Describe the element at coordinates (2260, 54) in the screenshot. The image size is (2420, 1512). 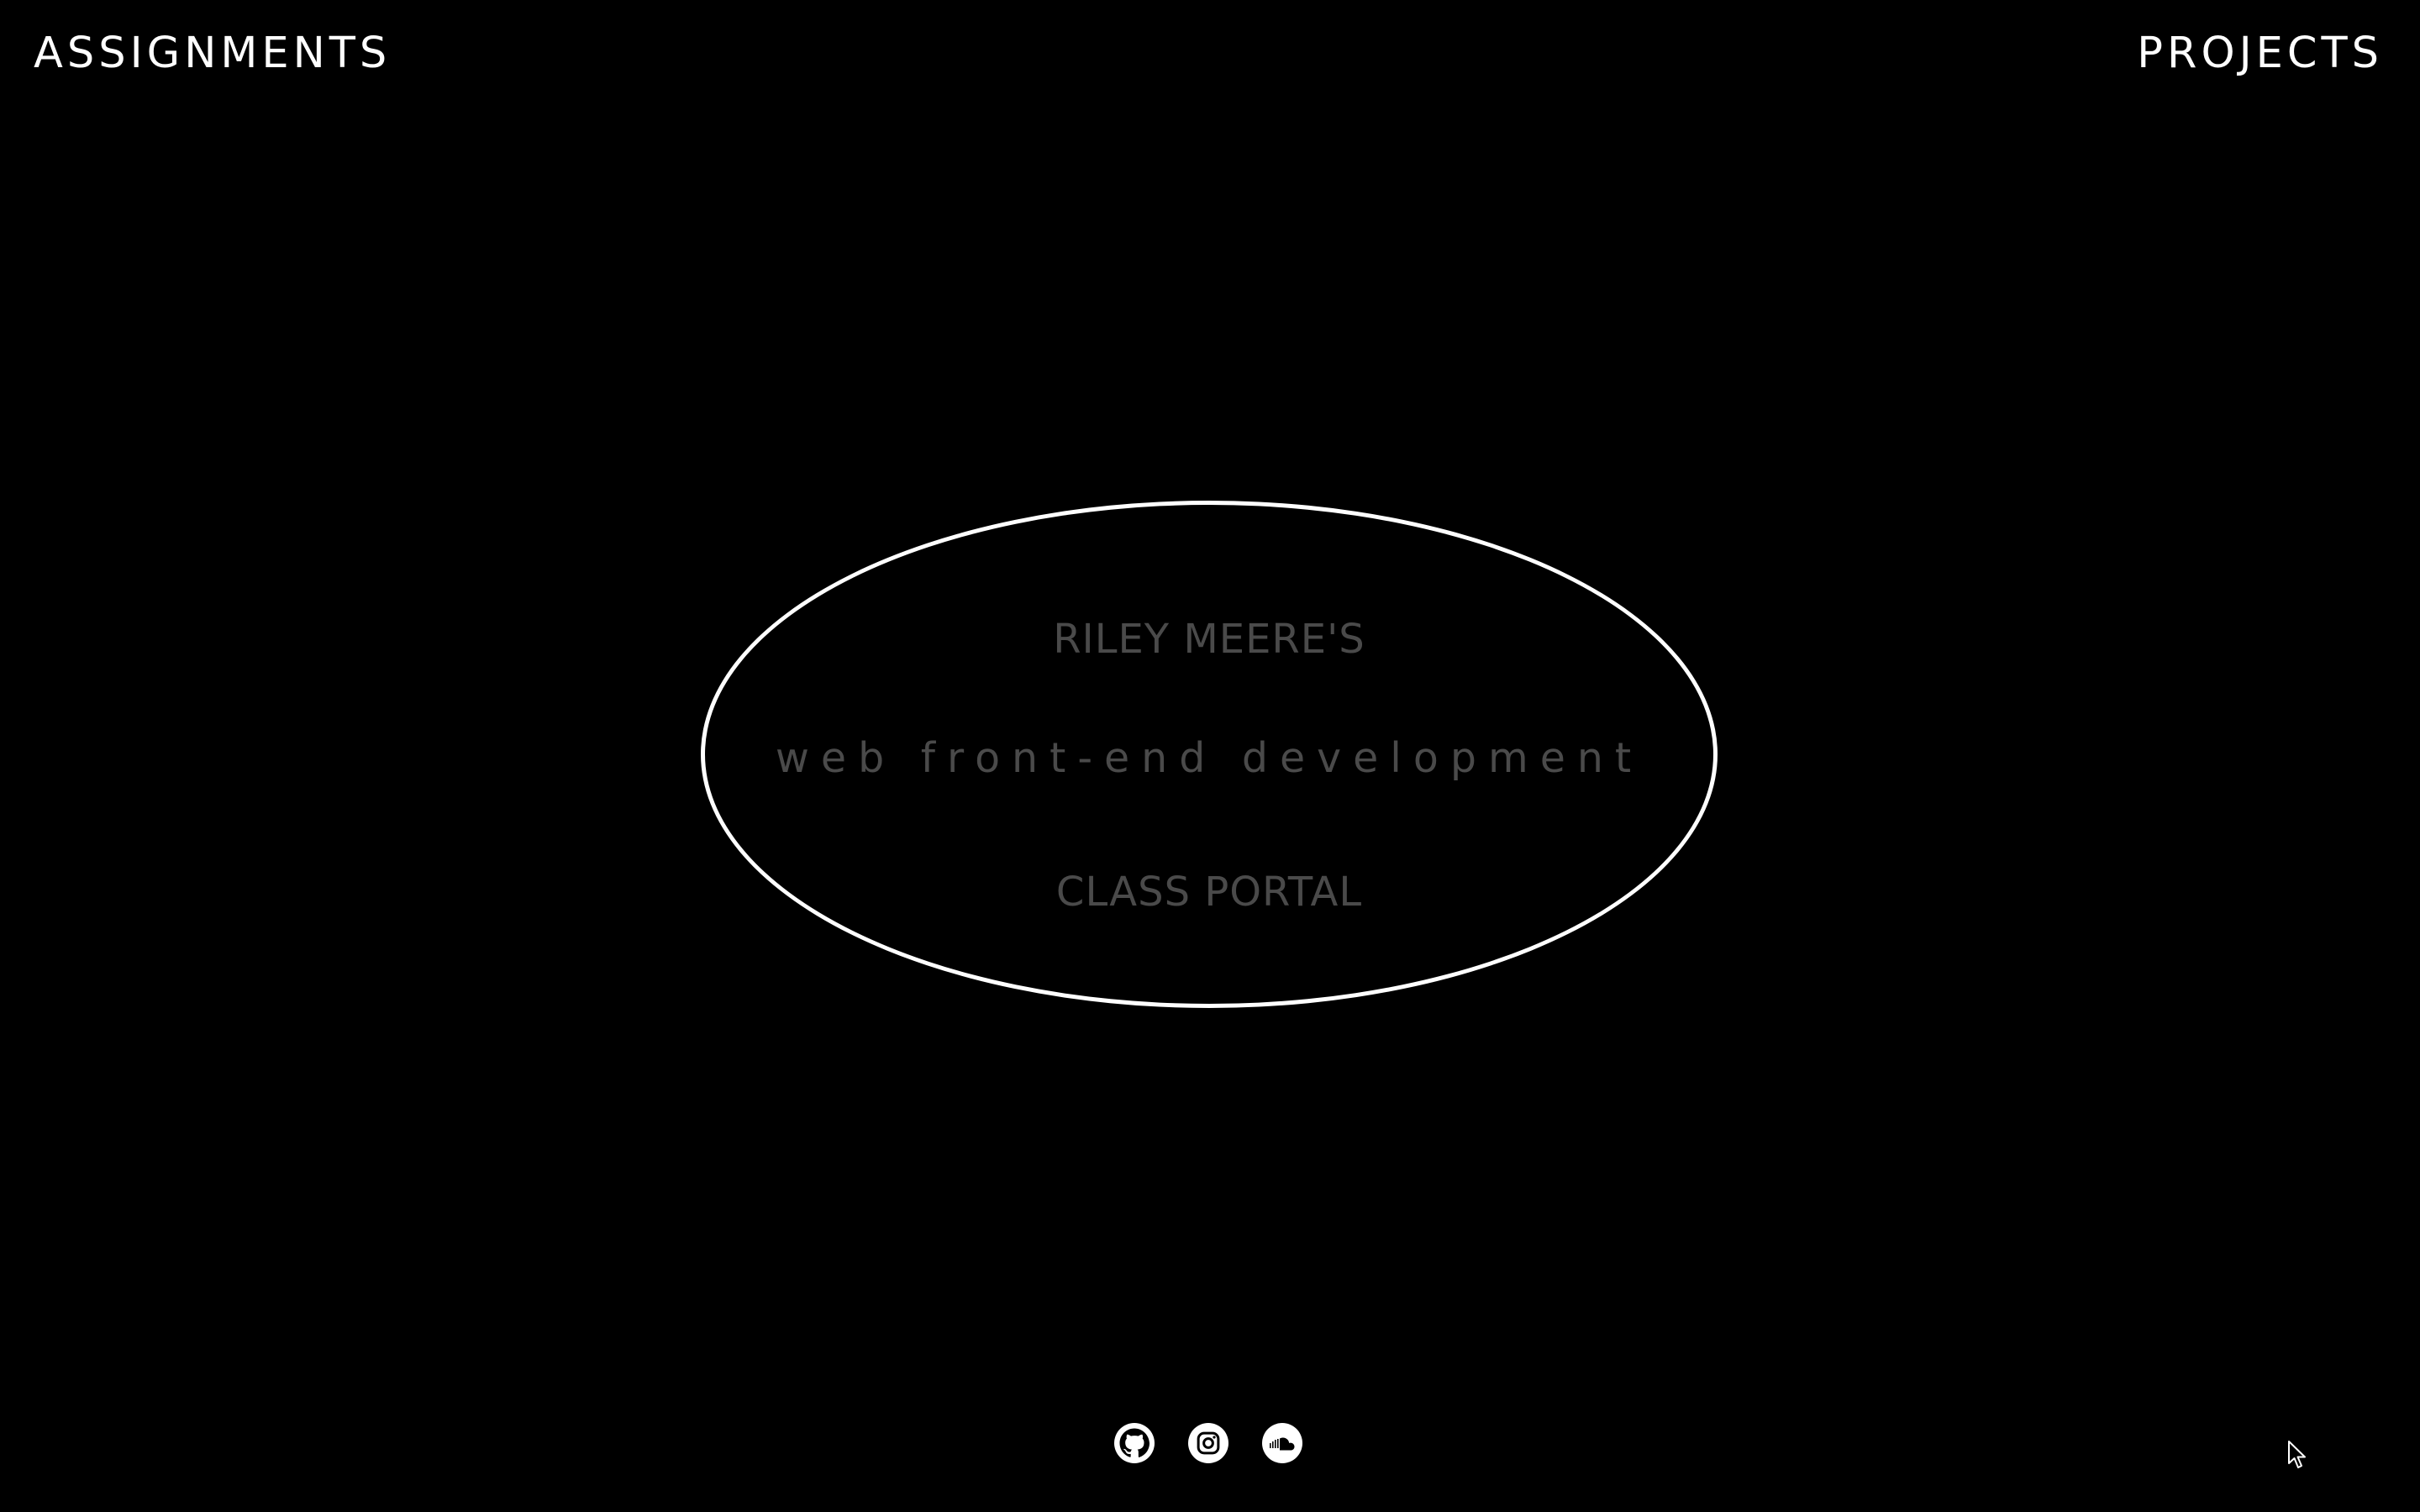
I see `nav-projects-link: PROJECTS` at that location.